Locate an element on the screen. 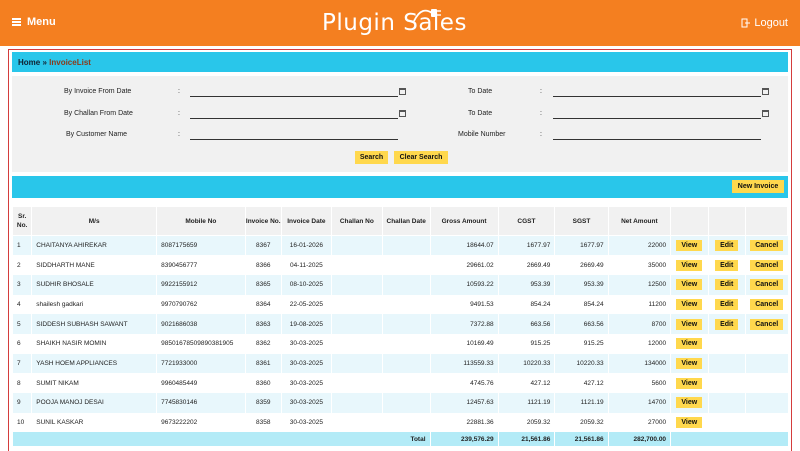  customer-name: YASH HOEM APPLIANCES is located at coordinates (94, 363).